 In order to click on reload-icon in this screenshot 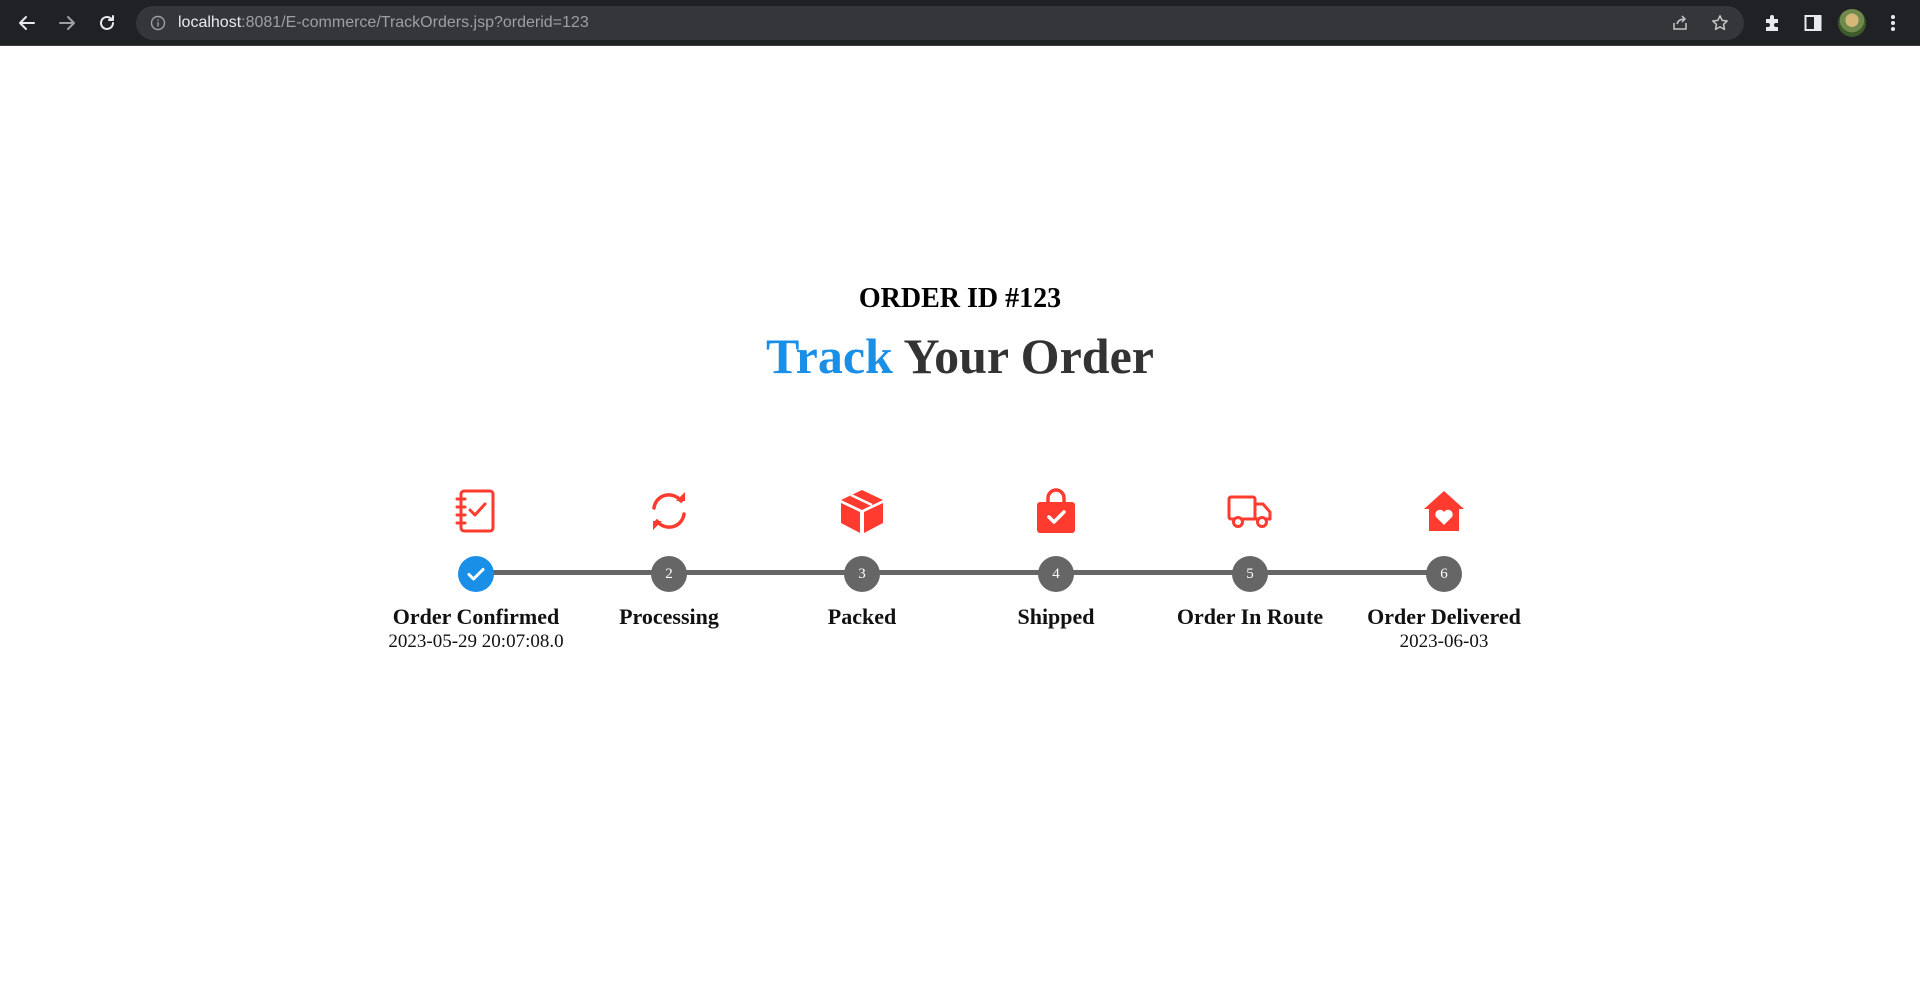, I will do `click(107, 23)`.